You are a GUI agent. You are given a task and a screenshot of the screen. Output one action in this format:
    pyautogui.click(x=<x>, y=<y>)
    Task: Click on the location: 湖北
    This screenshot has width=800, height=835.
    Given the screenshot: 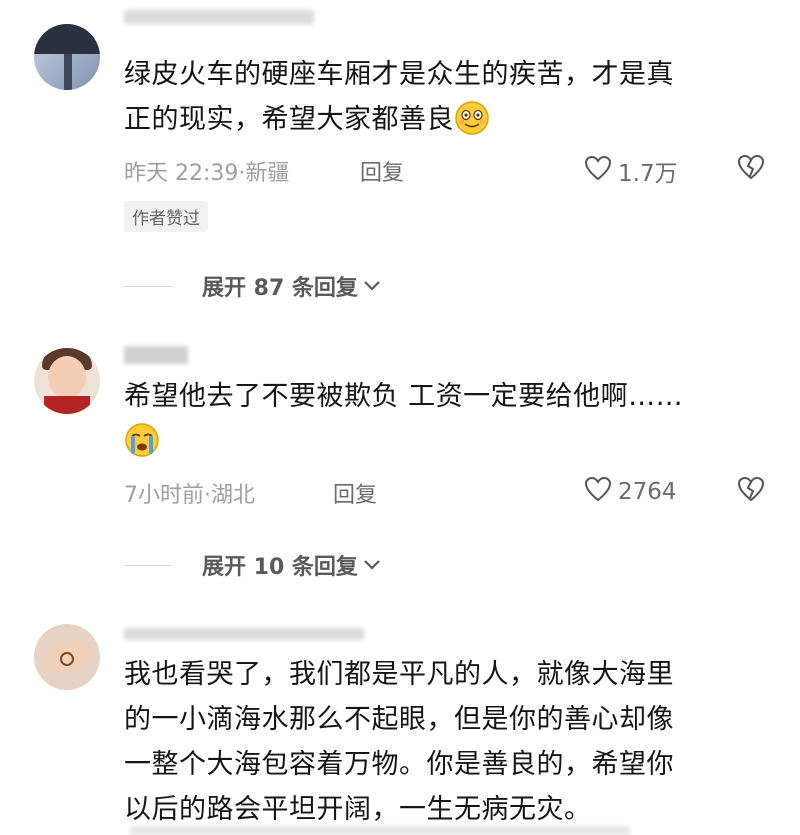 What is the action you would take?
    pyautogui.click(x=233, y=495)
    